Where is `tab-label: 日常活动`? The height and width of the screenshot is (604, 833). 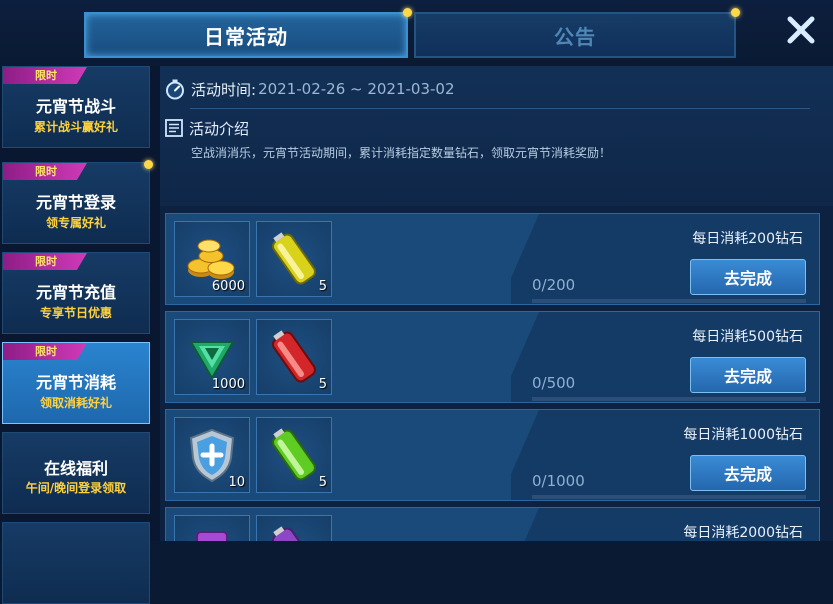 tab-label: 日常活动 is located at coordinates (246, 36).